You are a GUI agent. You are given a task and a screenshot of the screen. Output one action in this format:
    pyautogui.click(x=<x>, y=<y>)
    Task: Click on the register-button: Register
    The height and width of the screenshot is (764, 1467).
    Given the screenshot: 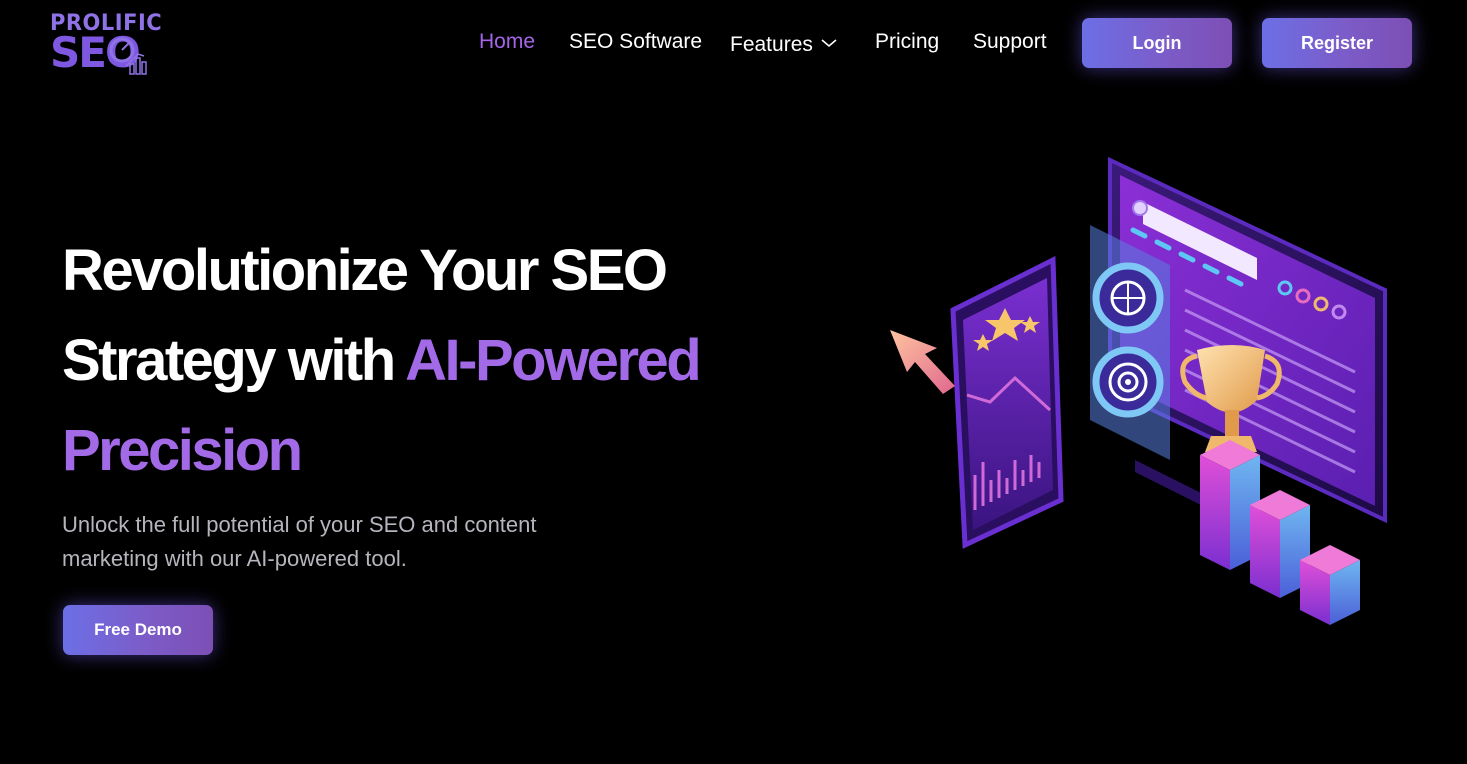 What is the action you would take?
    pyautogui.click(x=1337, y=43)
    